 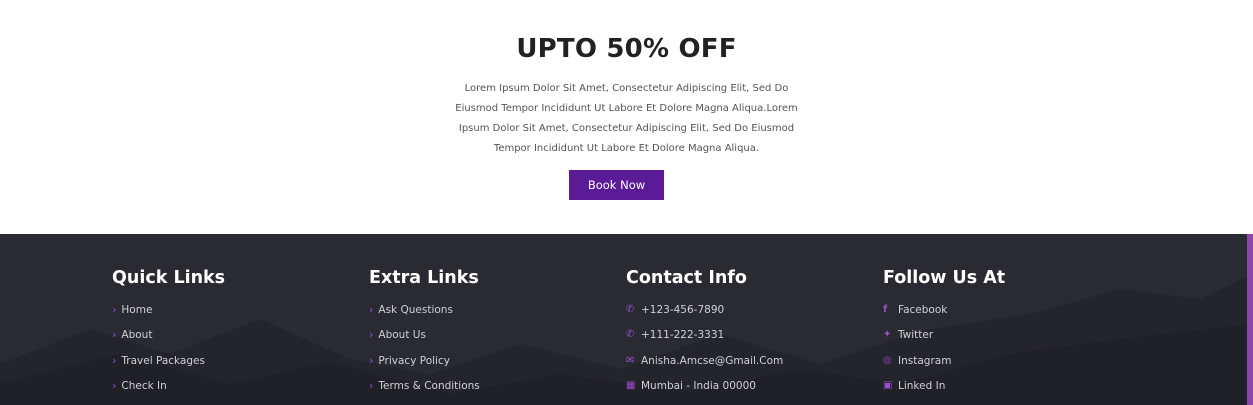 What do you see at coordinates (1250, 319) in the screenshot?
I see `scroll-edge-bar` at bounding box center [1250, 319].